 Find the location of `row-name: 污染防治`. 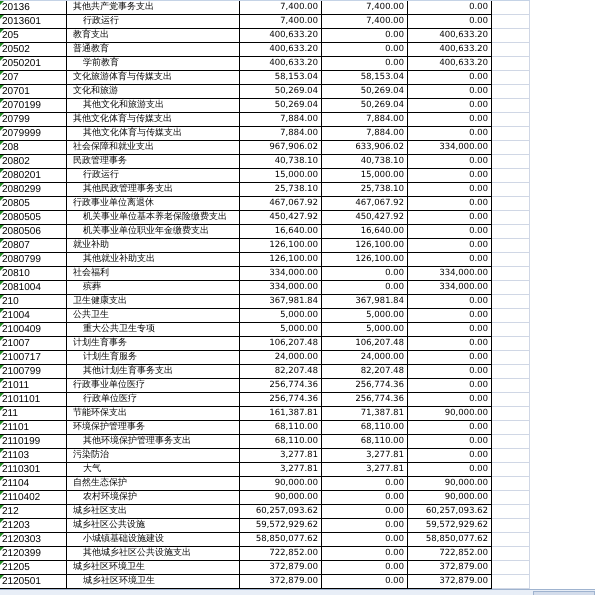

row-name: 污染防治 is located at coordinates (91, 455).